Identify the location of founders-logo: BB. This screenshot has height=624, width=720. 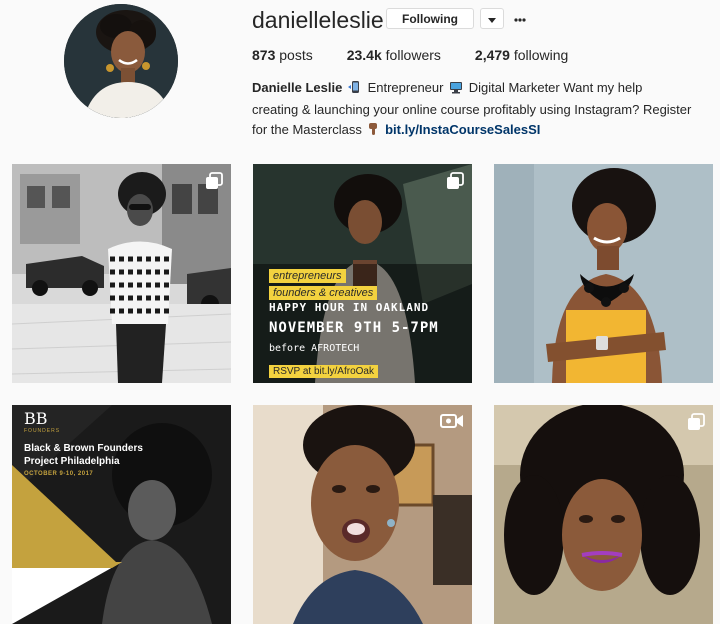
(36, 418).